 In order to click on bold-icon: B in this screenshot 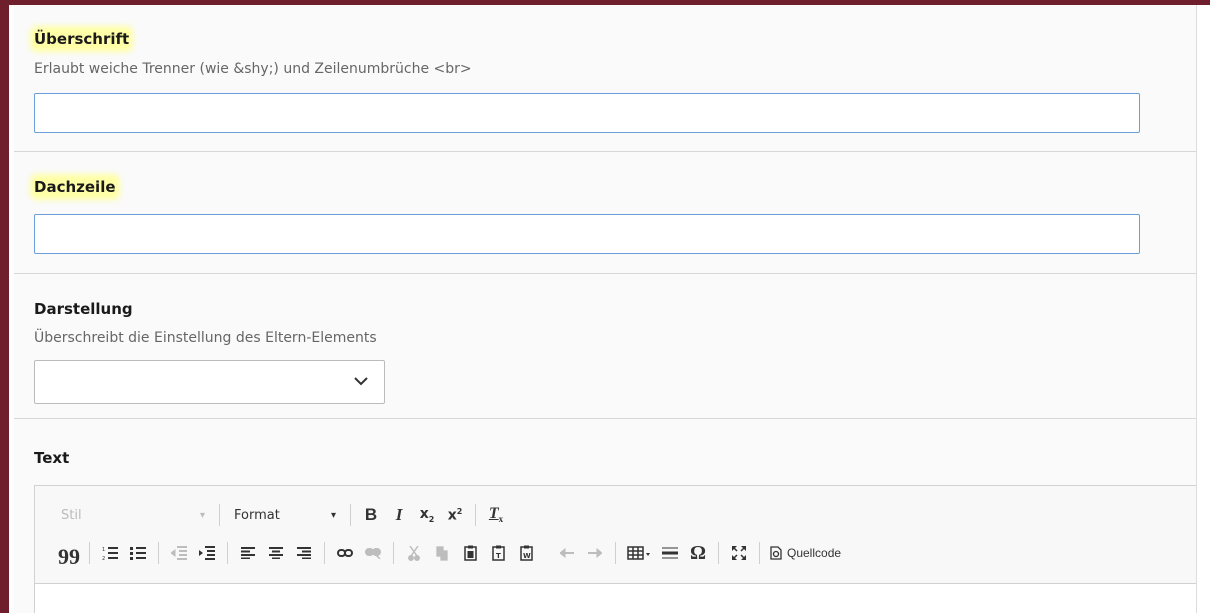, I will do `click(371, 514)`.